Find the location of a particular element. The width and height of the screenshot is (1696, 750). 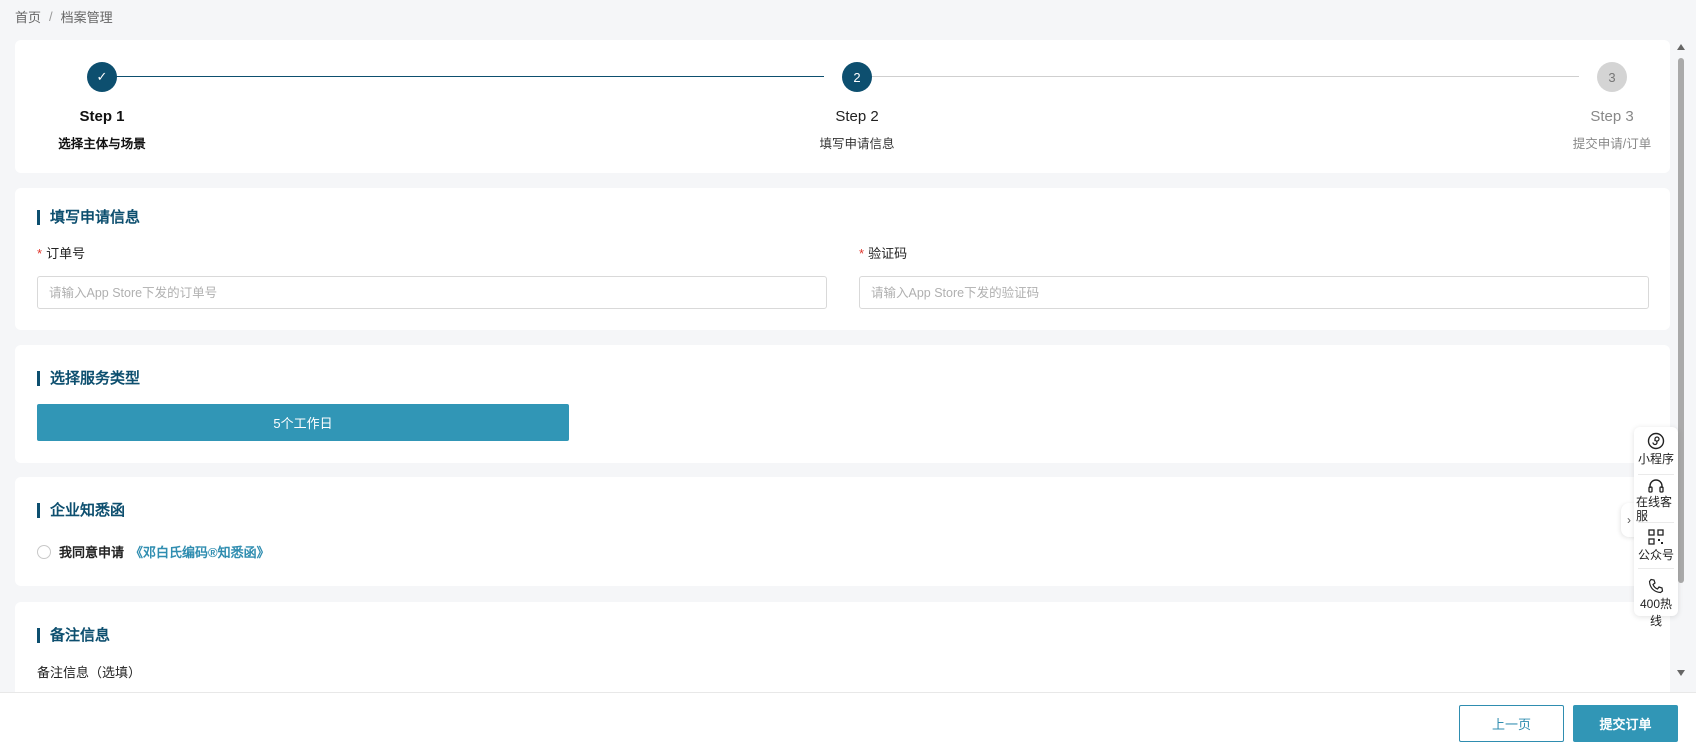

side-item-hotline: 400热线 is located at coordinates (1656, 603).